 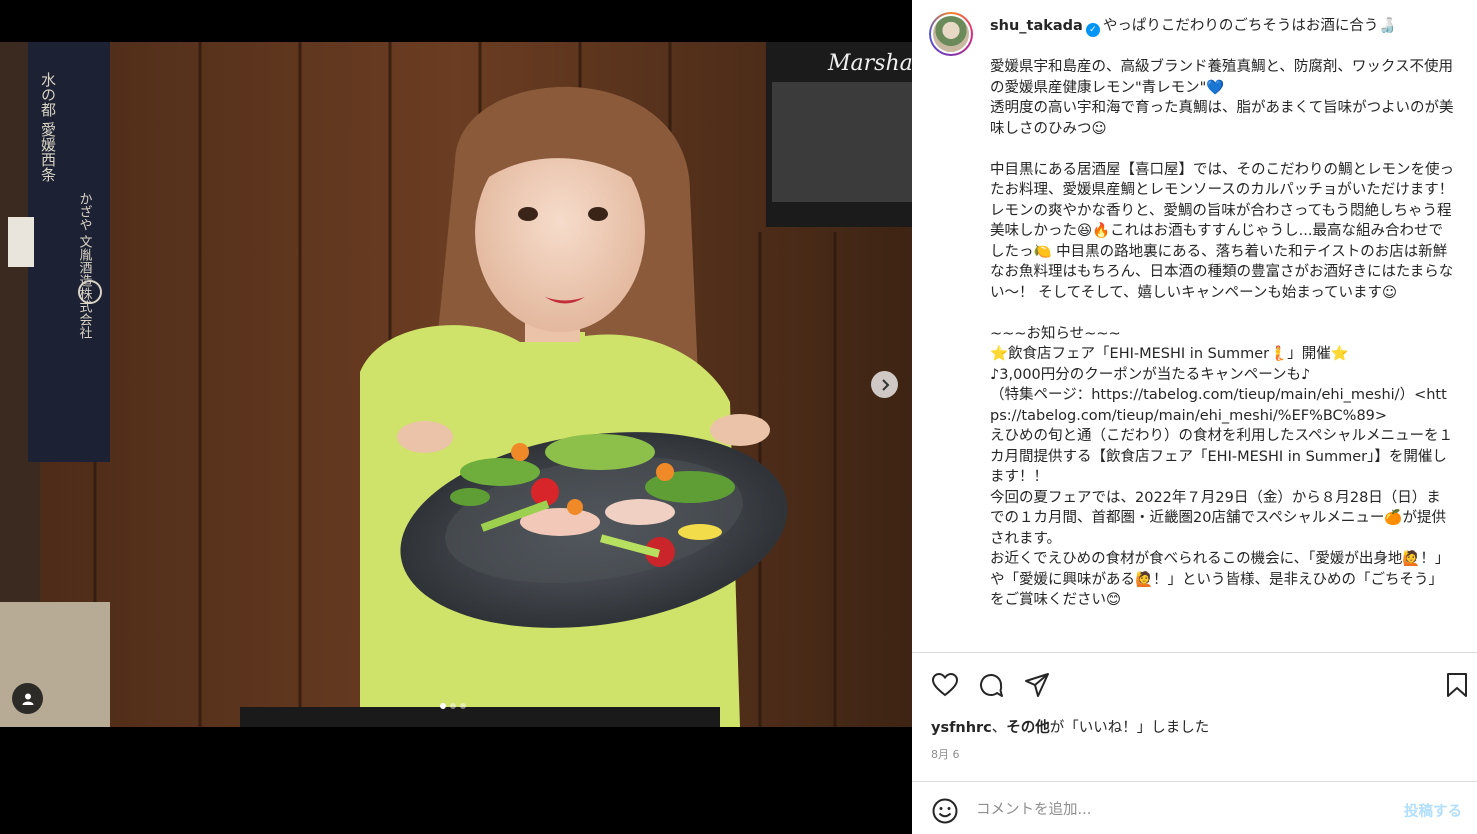 I want to click on comment-button, so click(x=991, y=685).